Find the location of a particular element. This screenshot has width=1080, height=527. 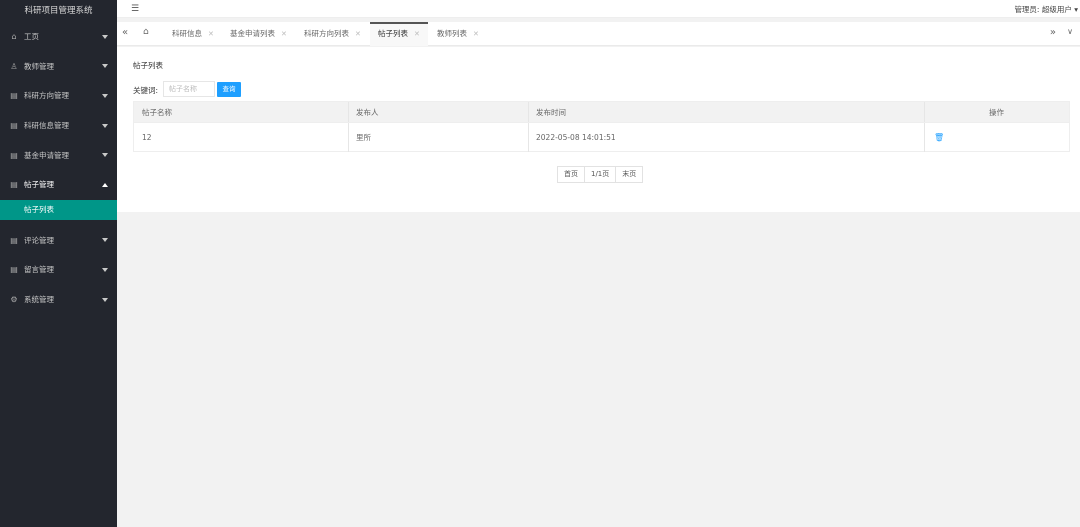

tab-research-info: 科研信息 ✕ is located at coordinates (193, 34).